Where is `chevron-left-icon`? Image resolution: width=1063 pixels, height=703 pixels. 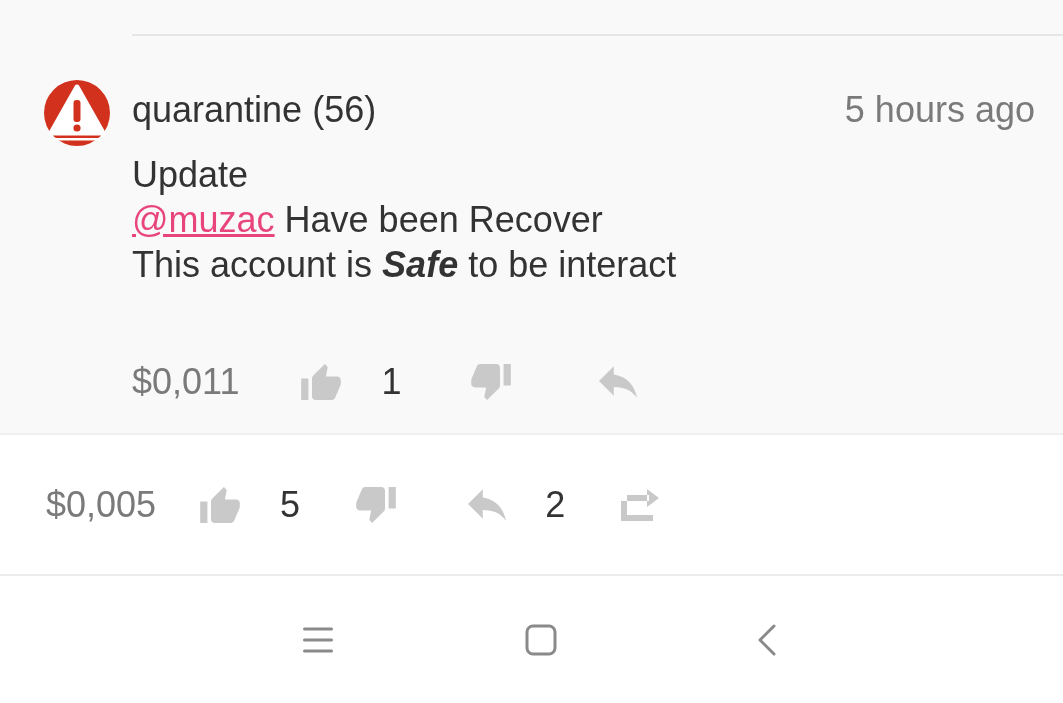 chevron-left-icon is located at coordinates (767, 639).